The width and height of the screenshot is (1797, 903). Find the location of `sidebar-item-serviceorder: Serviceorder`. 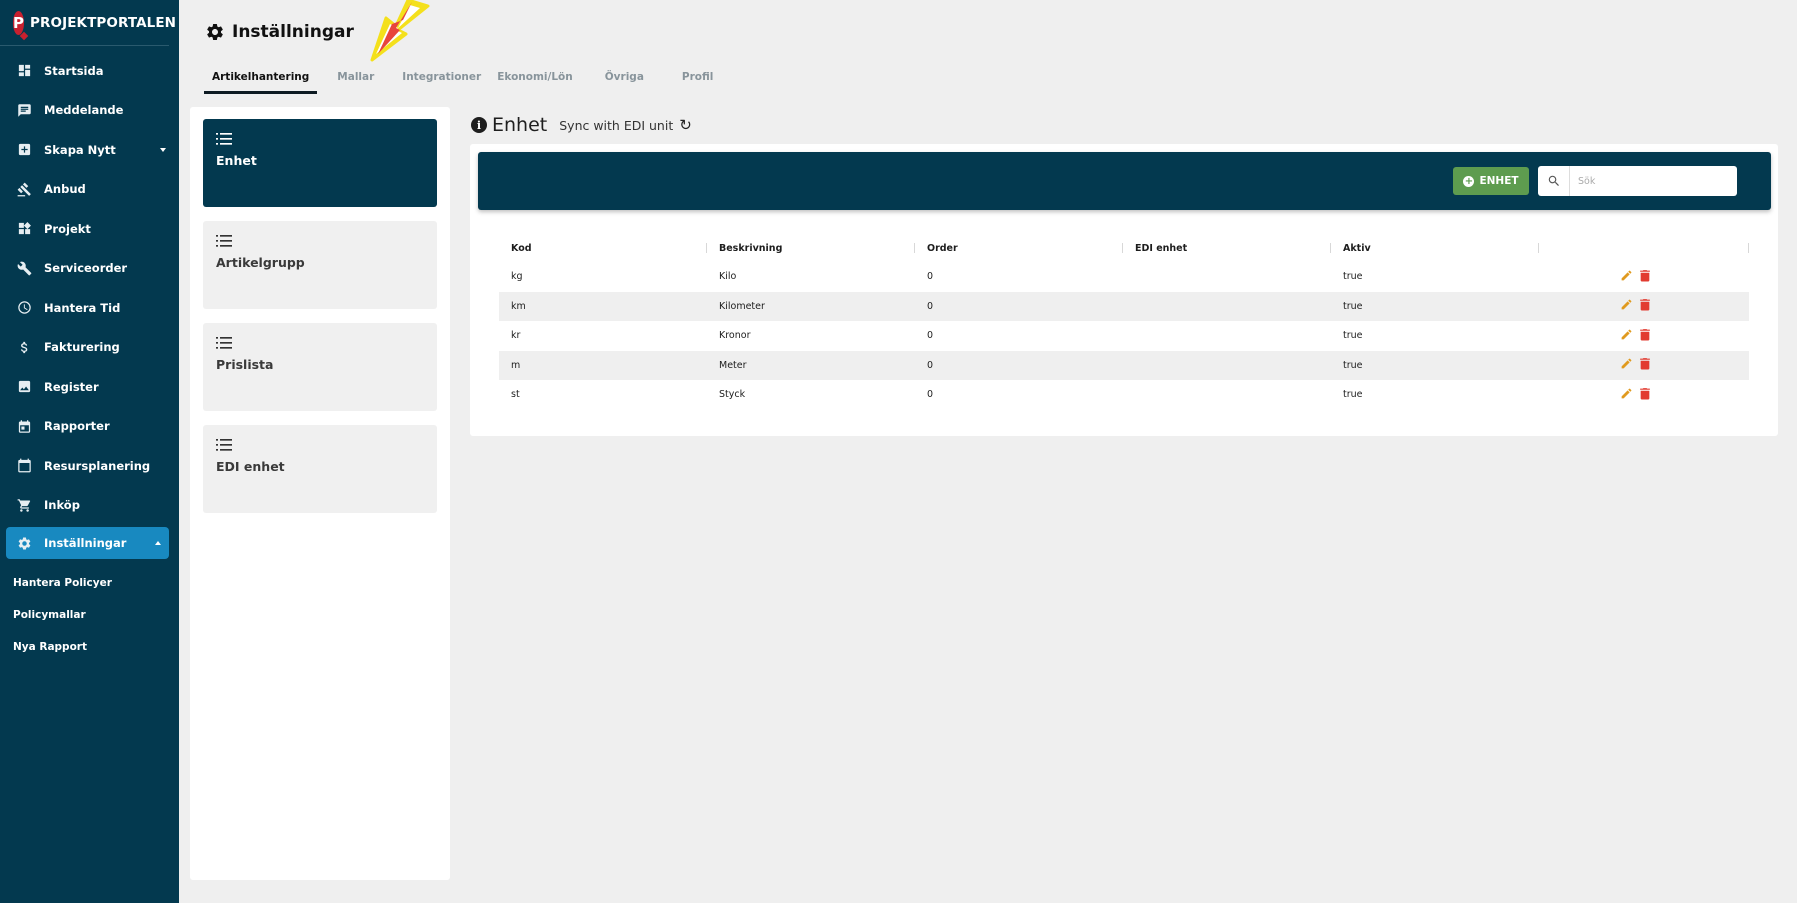

sidebar-item-serviceorder: Serviceorder is located at coordinates (89, 269).